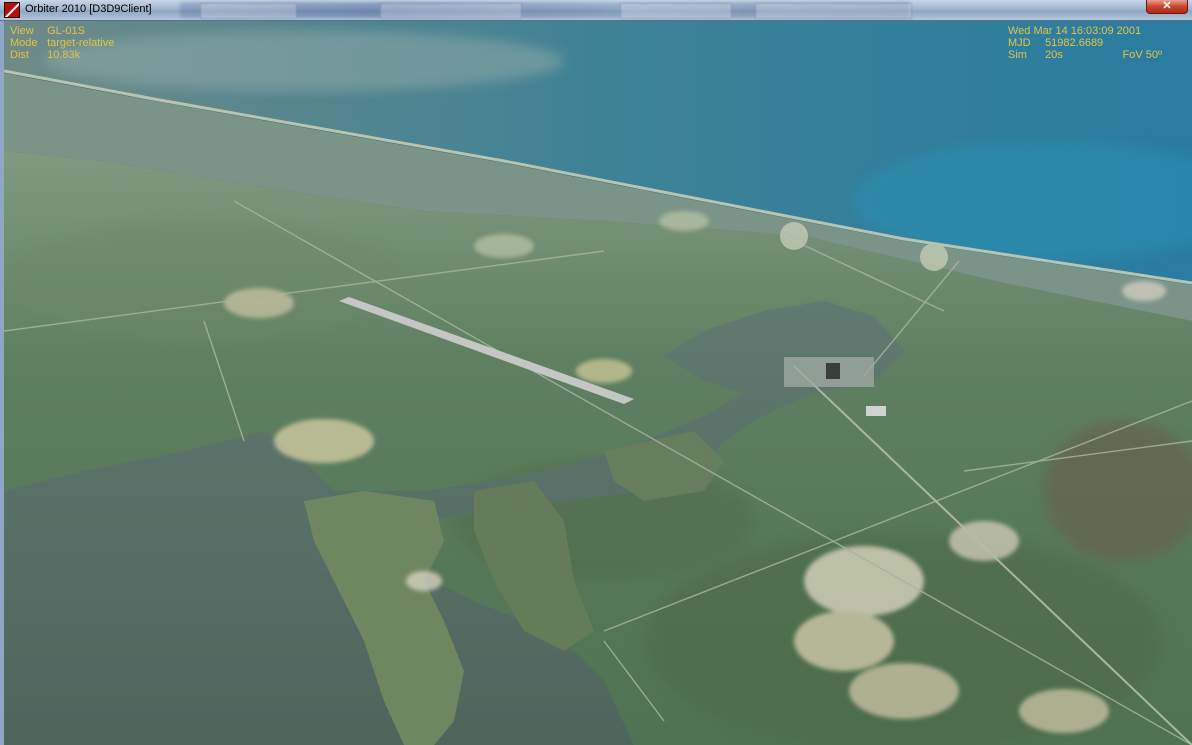 Image resolution: width=1192 pixels, height=745 pixels. I want to click on hud-mode-value: target-relative, so click(81, 43).